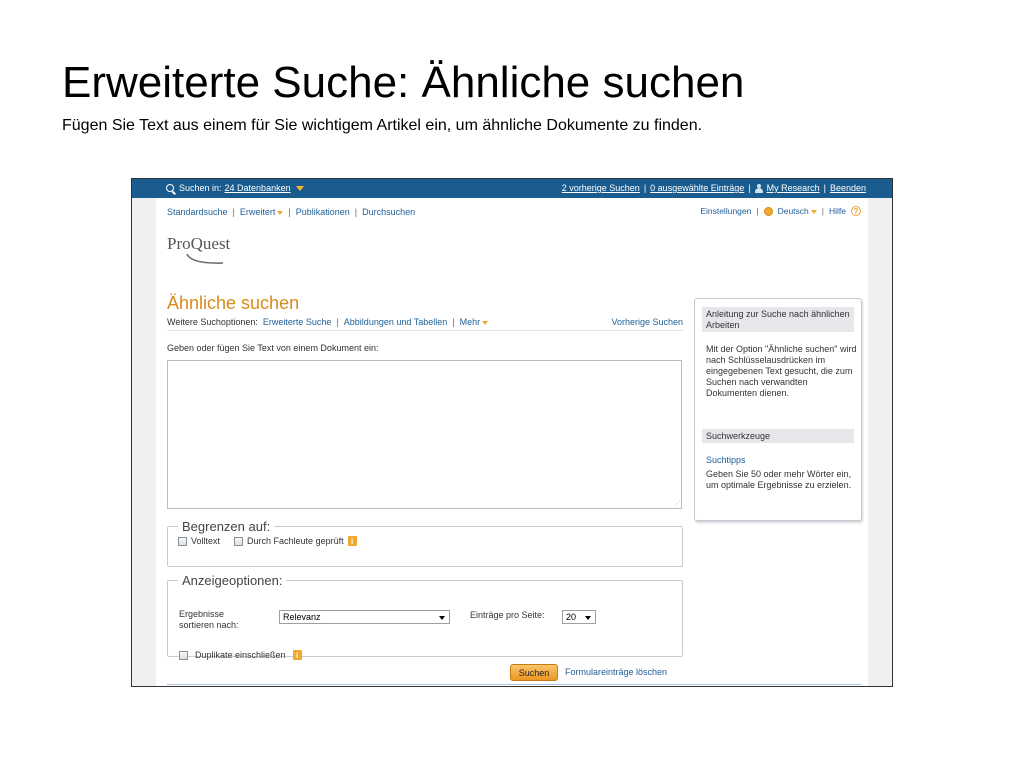 The image size is (1024, 768). What do you see at coordinates (206, 541) in the screenshot?
I see `fulltext-label: Volltext` at bounding box center [206, 541].